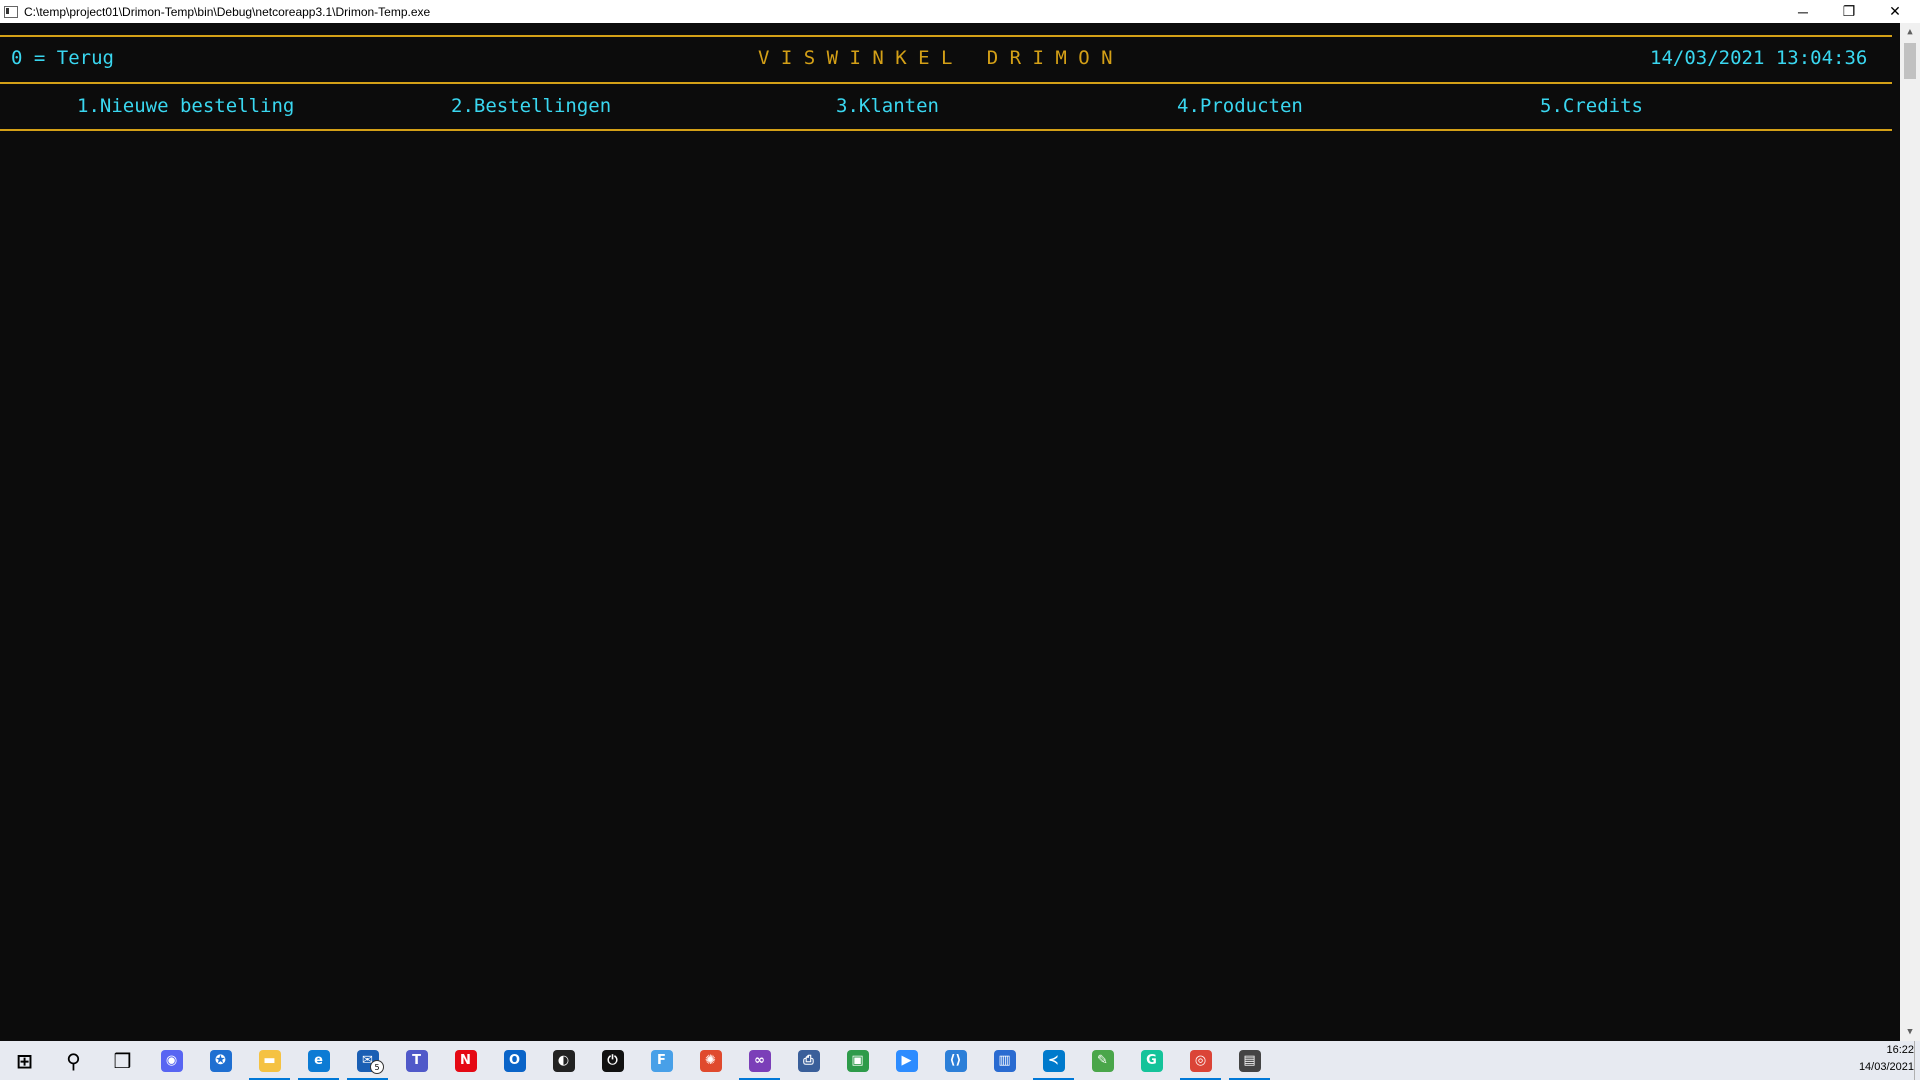 The width and height of the screenshot is (1920, 1080). I want to click on task-view-icon: ❒, so click(122, 1060).